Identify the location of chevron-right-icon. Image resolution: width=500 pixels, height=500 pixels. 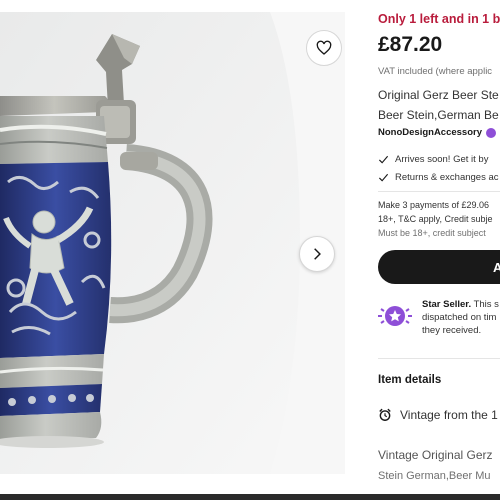
(317, 254).